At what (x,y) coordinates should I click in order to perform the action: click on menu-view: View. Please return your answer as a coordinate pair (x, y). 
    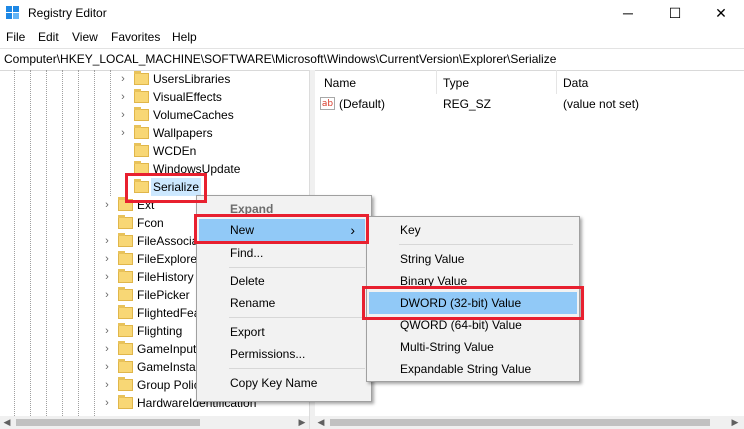
    Looking at the image, I should click on (85, 37).